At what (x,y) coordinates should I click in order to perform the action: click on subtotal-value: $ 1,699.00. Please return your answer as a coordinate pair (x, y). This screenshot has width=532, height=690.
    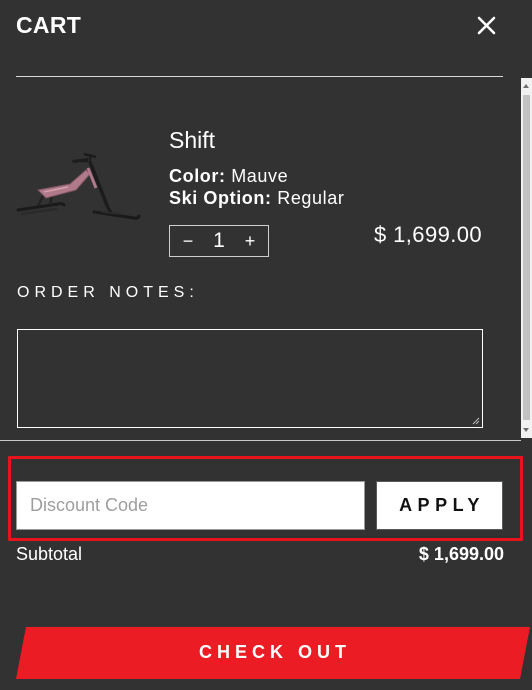
    Looking at the image, I should click on (461, 554).